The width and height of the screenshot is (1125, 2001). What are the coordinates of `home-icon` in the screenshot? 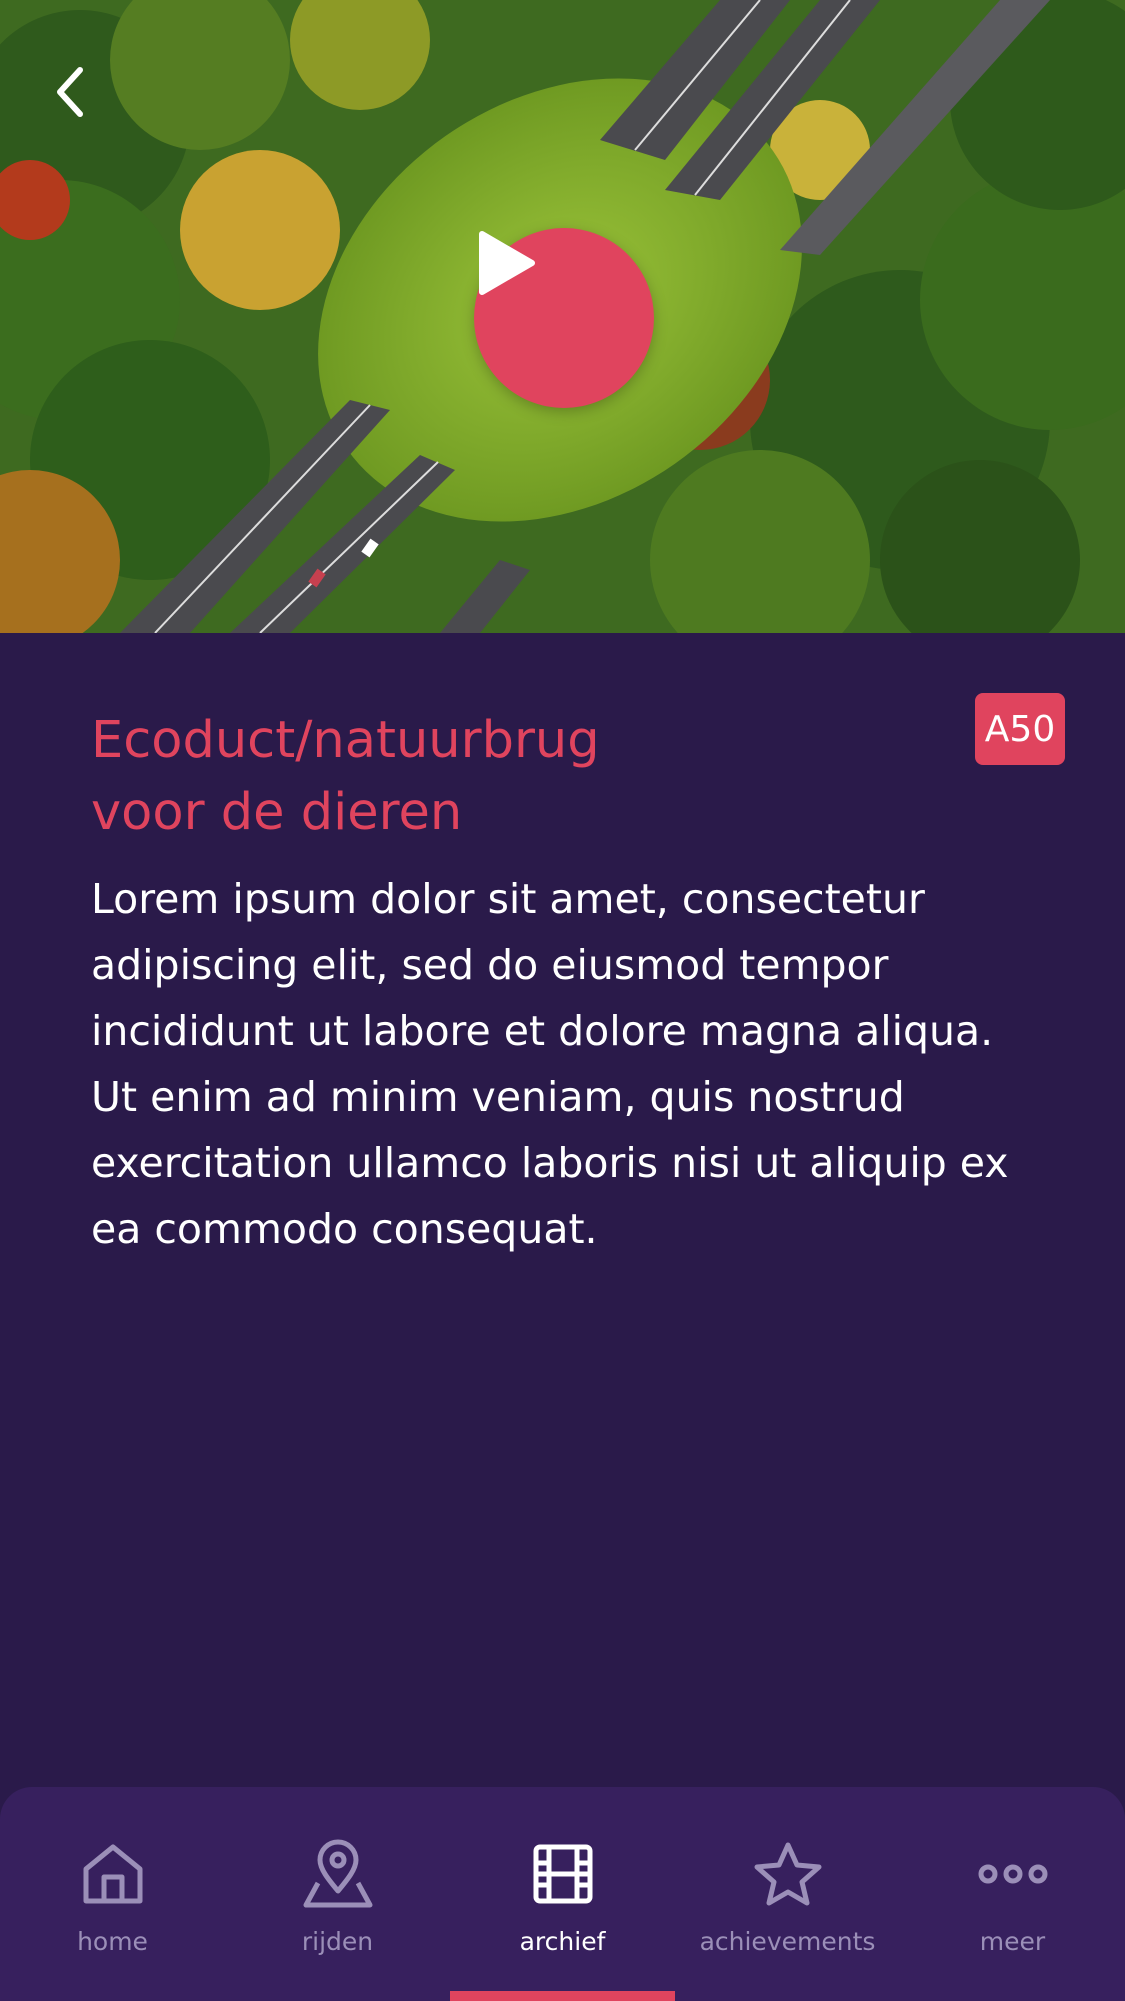 It's located at (112, 1874).